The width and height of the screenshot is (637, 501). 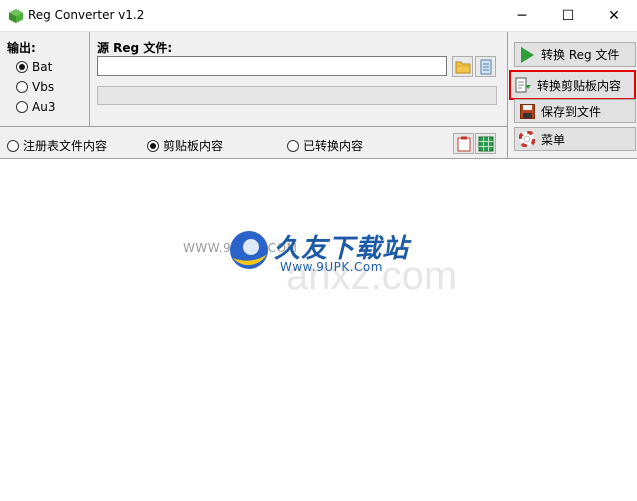 I want to click on browse-folder-button, so click(x=462, y=66).